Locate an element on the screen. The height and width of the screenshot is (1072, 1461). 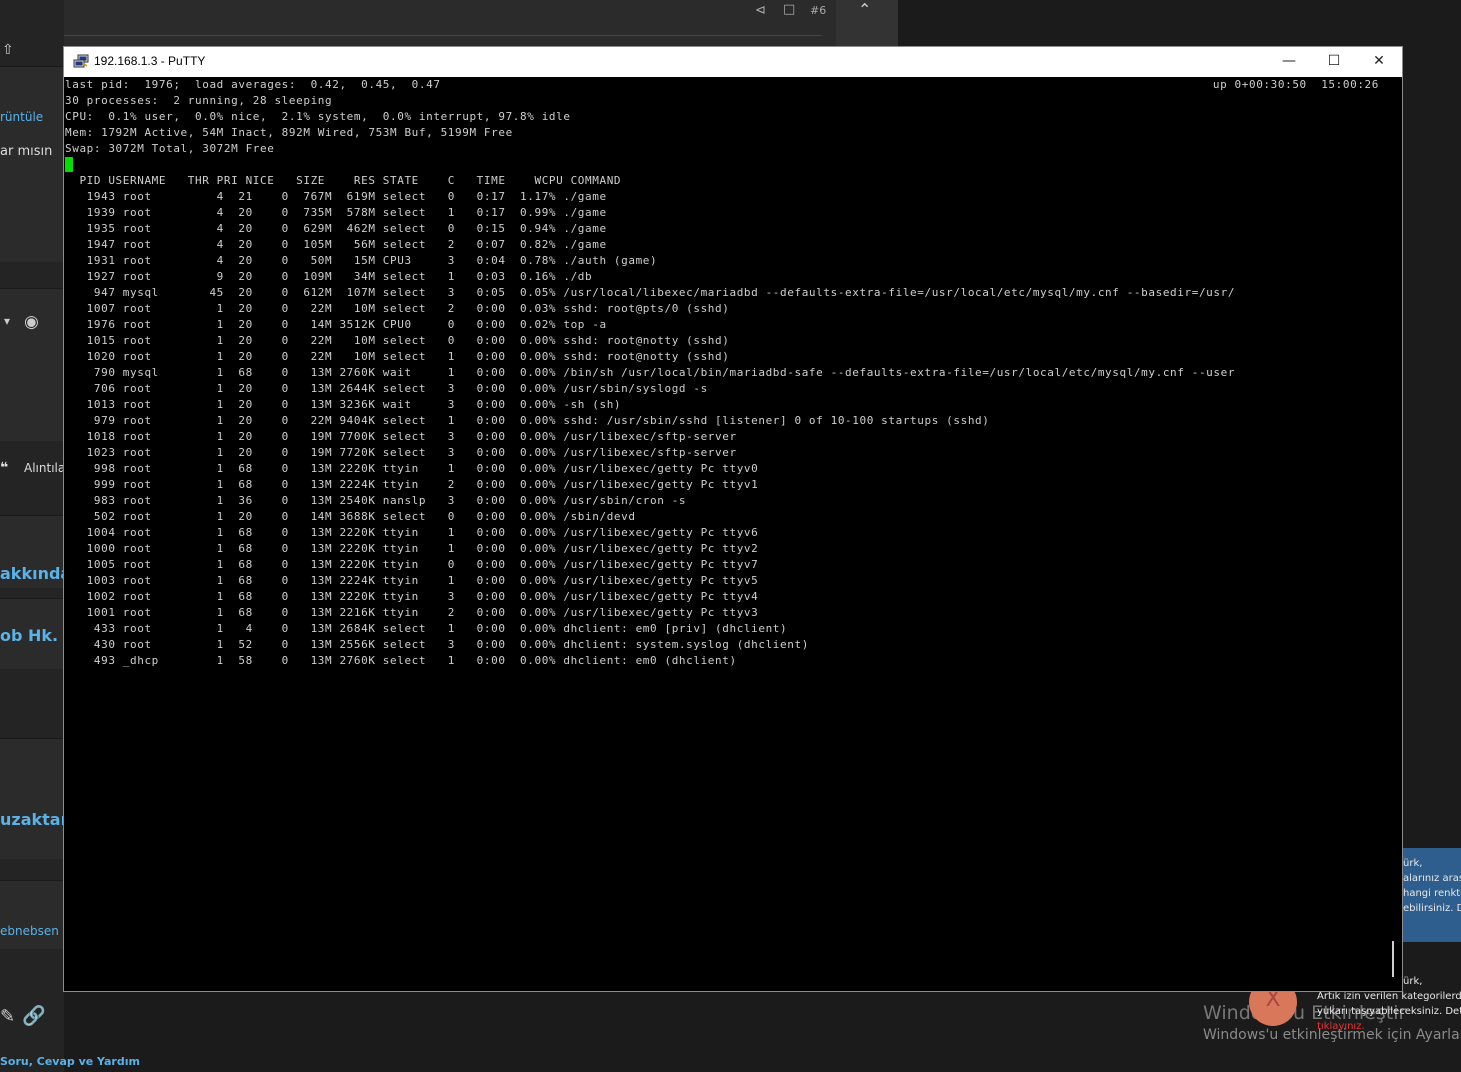
quote-icon: ❝ is located at coordinates (4, 468).